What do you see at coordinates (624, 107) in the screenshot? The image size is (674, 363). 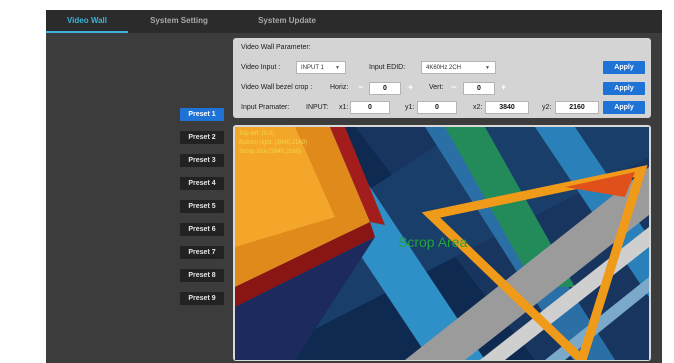 I see `apply-input-param-button: Apply` at bounding box center [624, 107].